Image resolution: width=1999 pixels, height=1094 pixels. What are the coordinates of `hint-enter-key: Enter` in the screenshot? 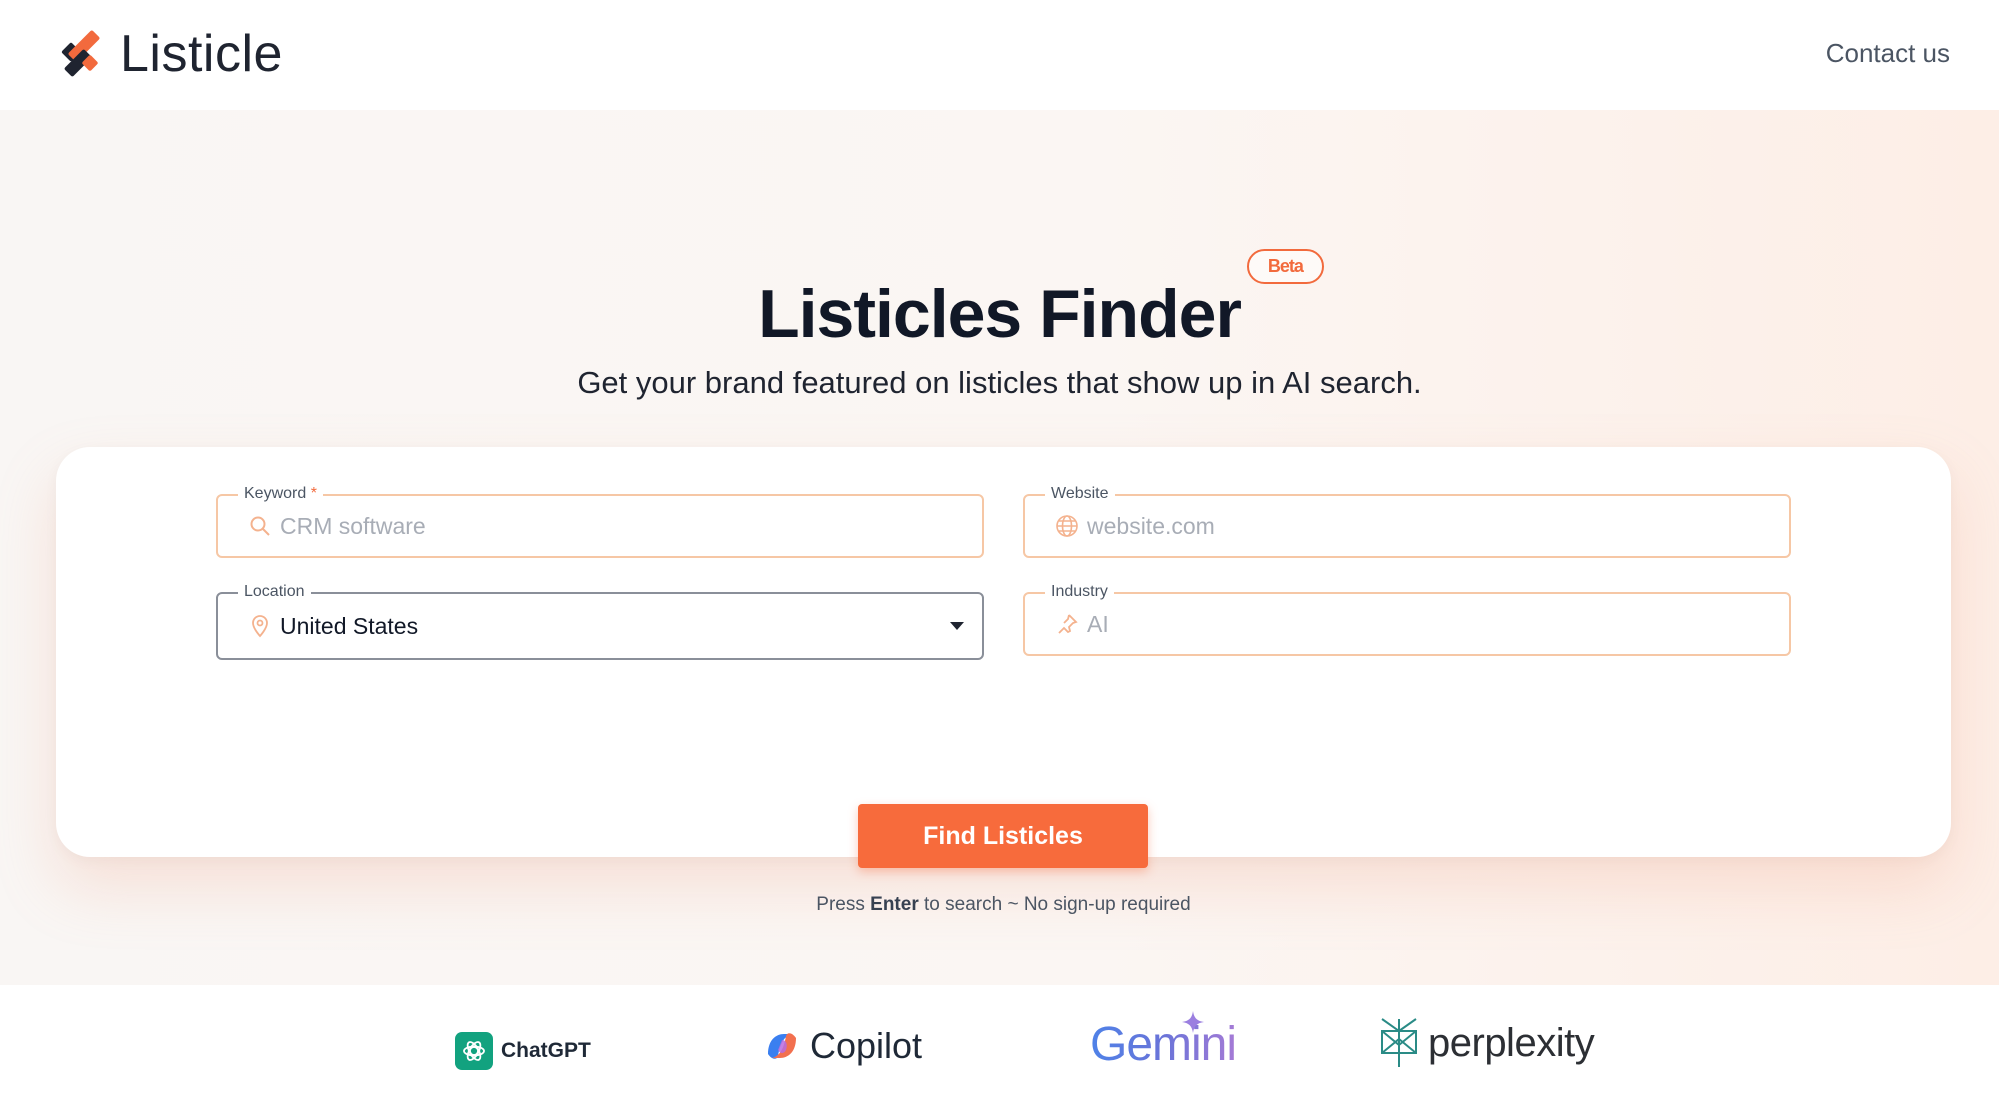 It's located at (894, 904).